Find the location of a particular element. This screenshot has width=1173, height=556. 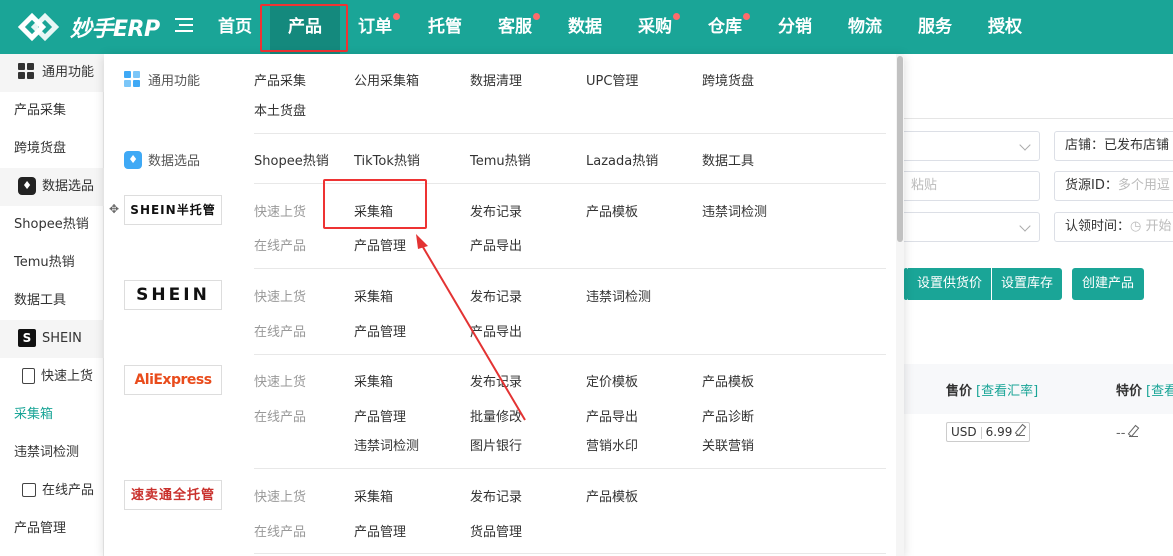

sidebar-item-banned-words: 违禁词检测 is located at coordinates (52, 453).